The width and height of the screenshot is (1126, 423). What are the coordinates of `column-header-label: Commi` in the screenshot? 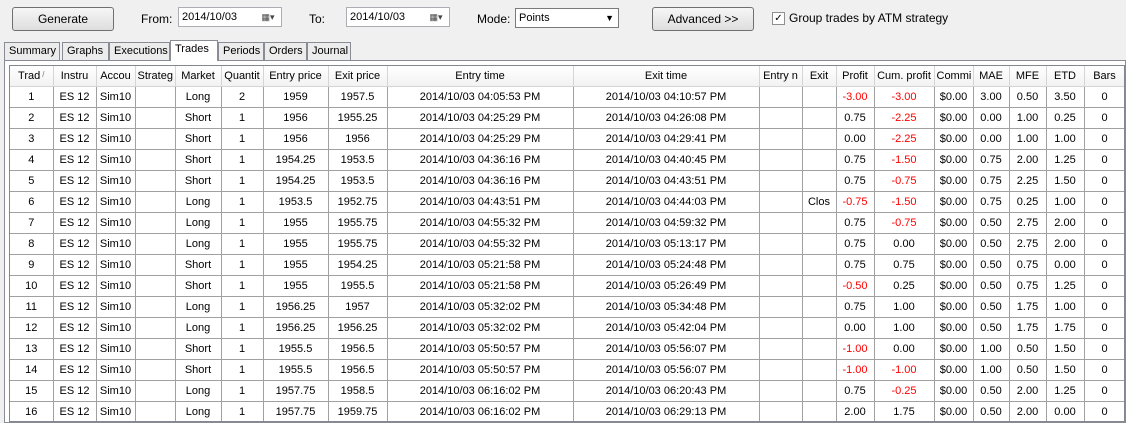 It's located at (954, 75).